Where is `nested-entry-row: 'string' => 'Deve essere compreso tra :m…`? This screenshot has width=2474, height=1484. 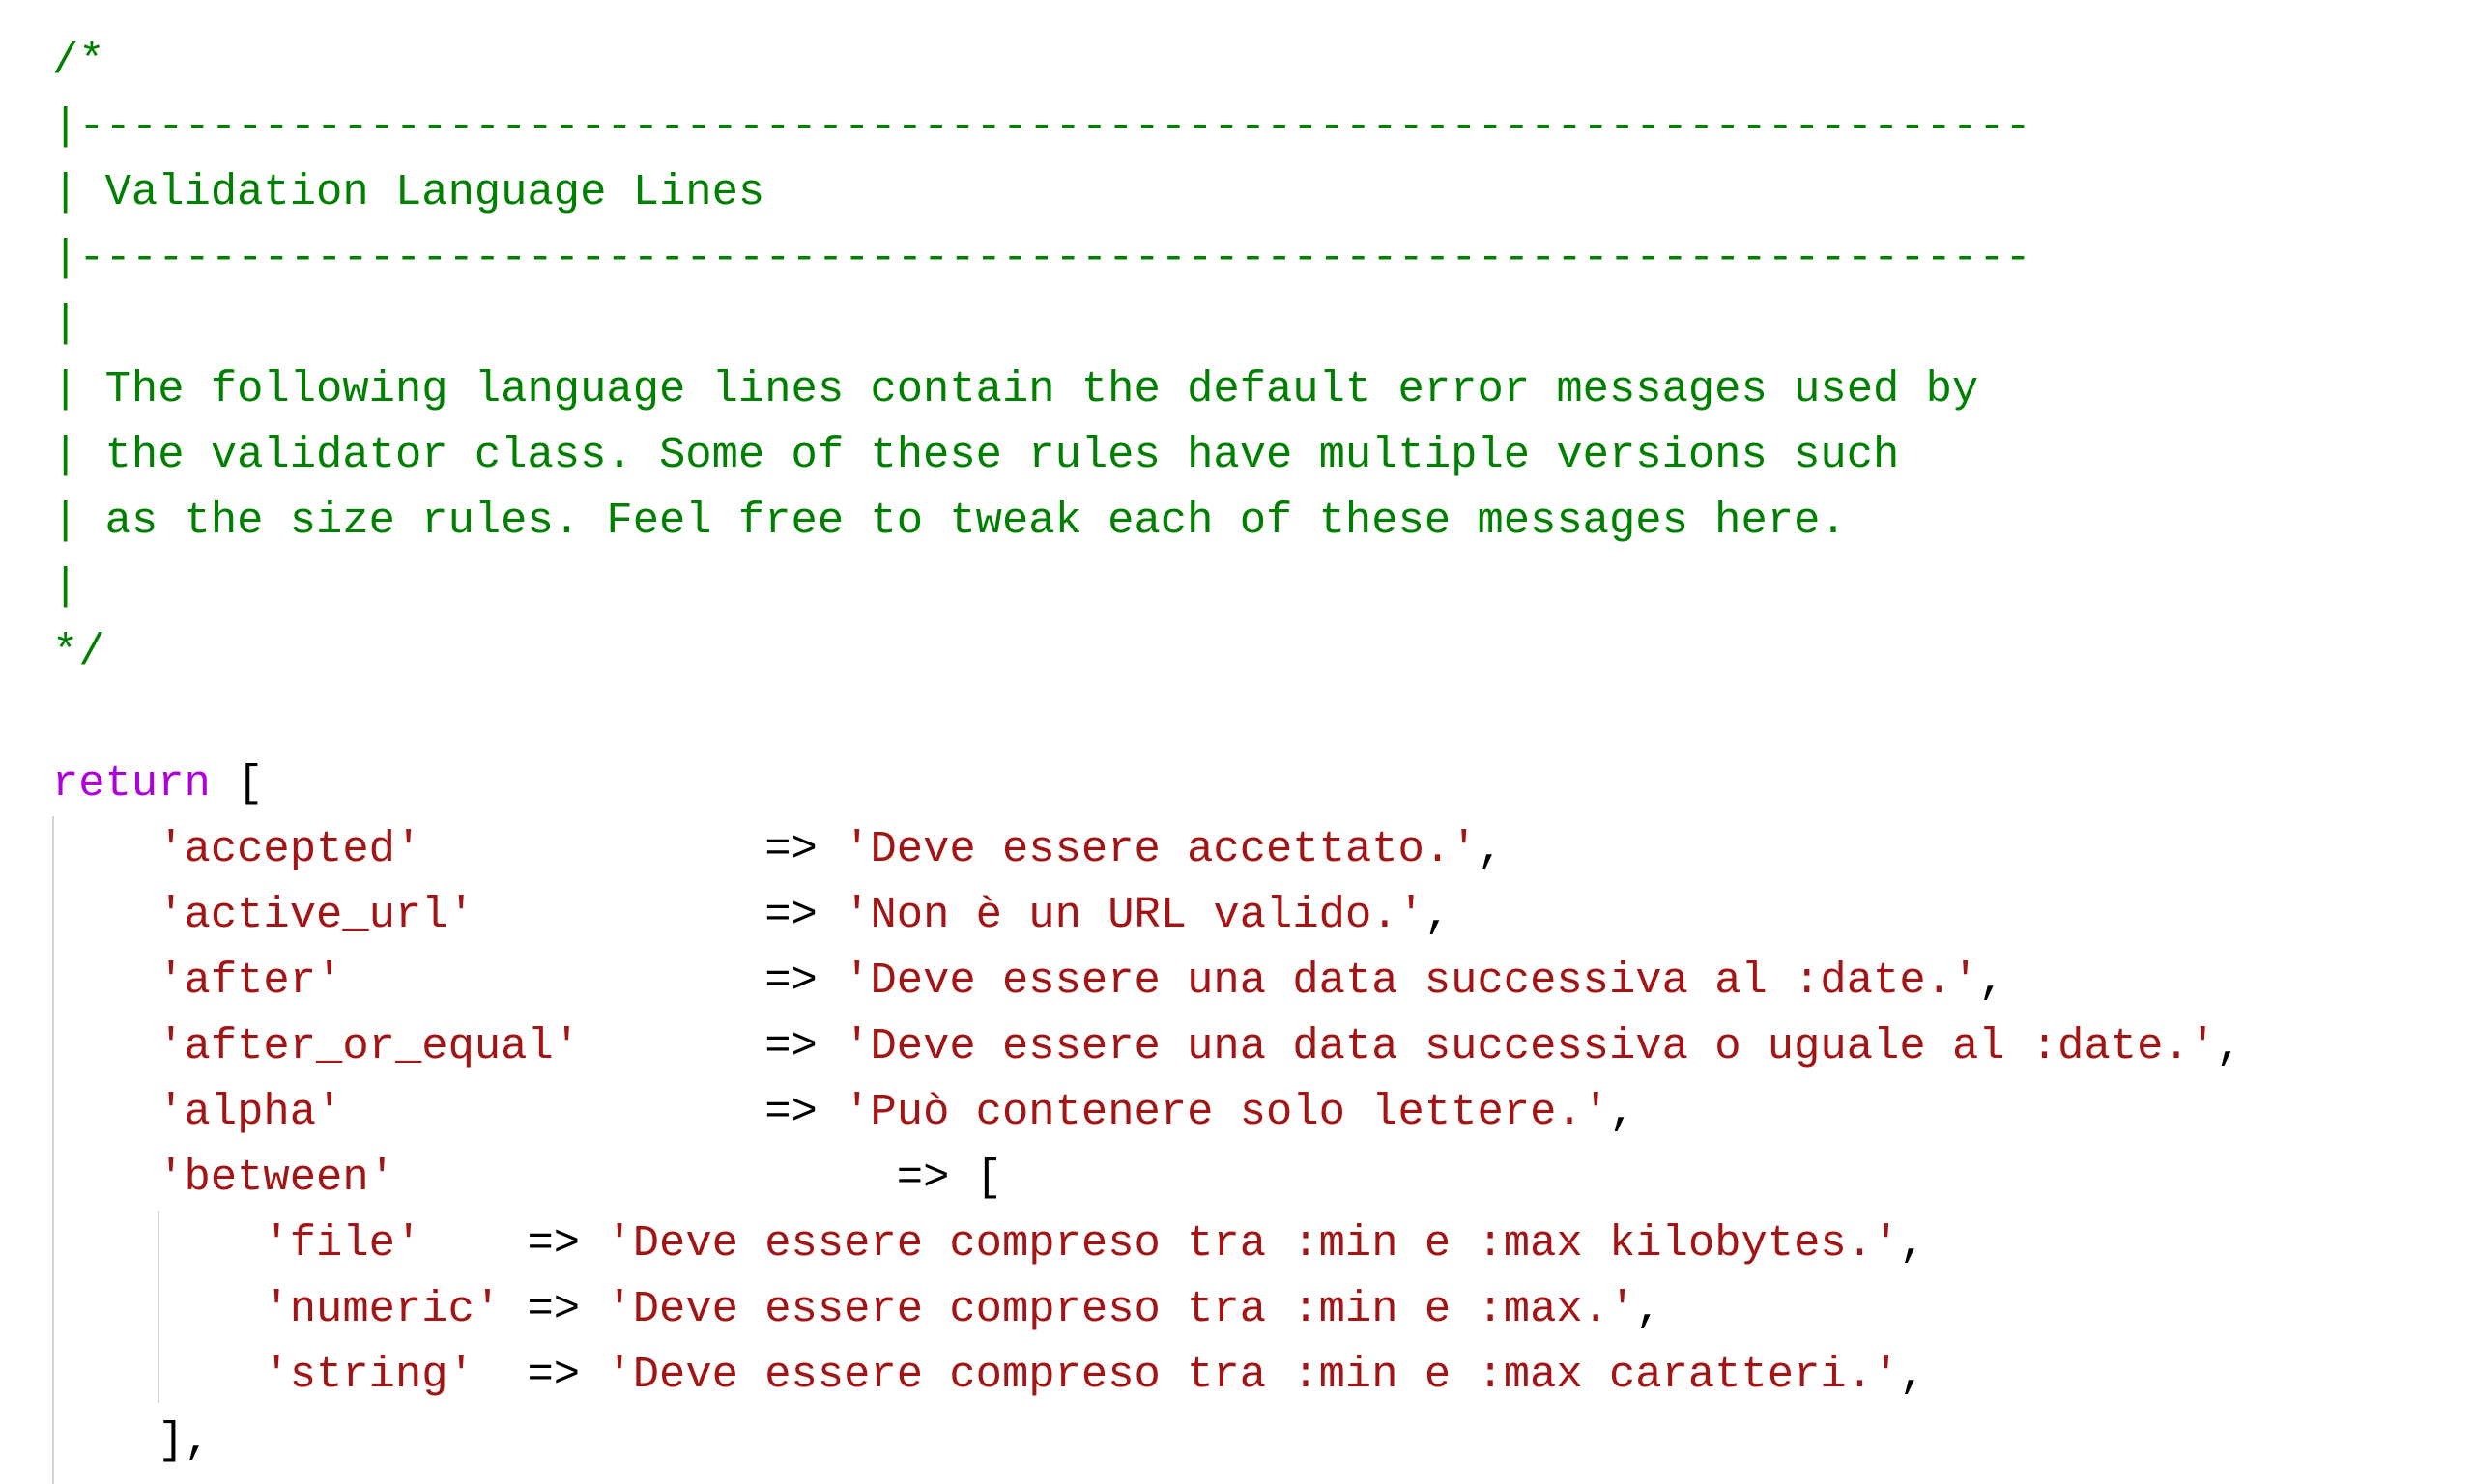 nested-entry-row: 'string' => 'Deve essere compreso tra :m… is located at coordinates (989, 1375).